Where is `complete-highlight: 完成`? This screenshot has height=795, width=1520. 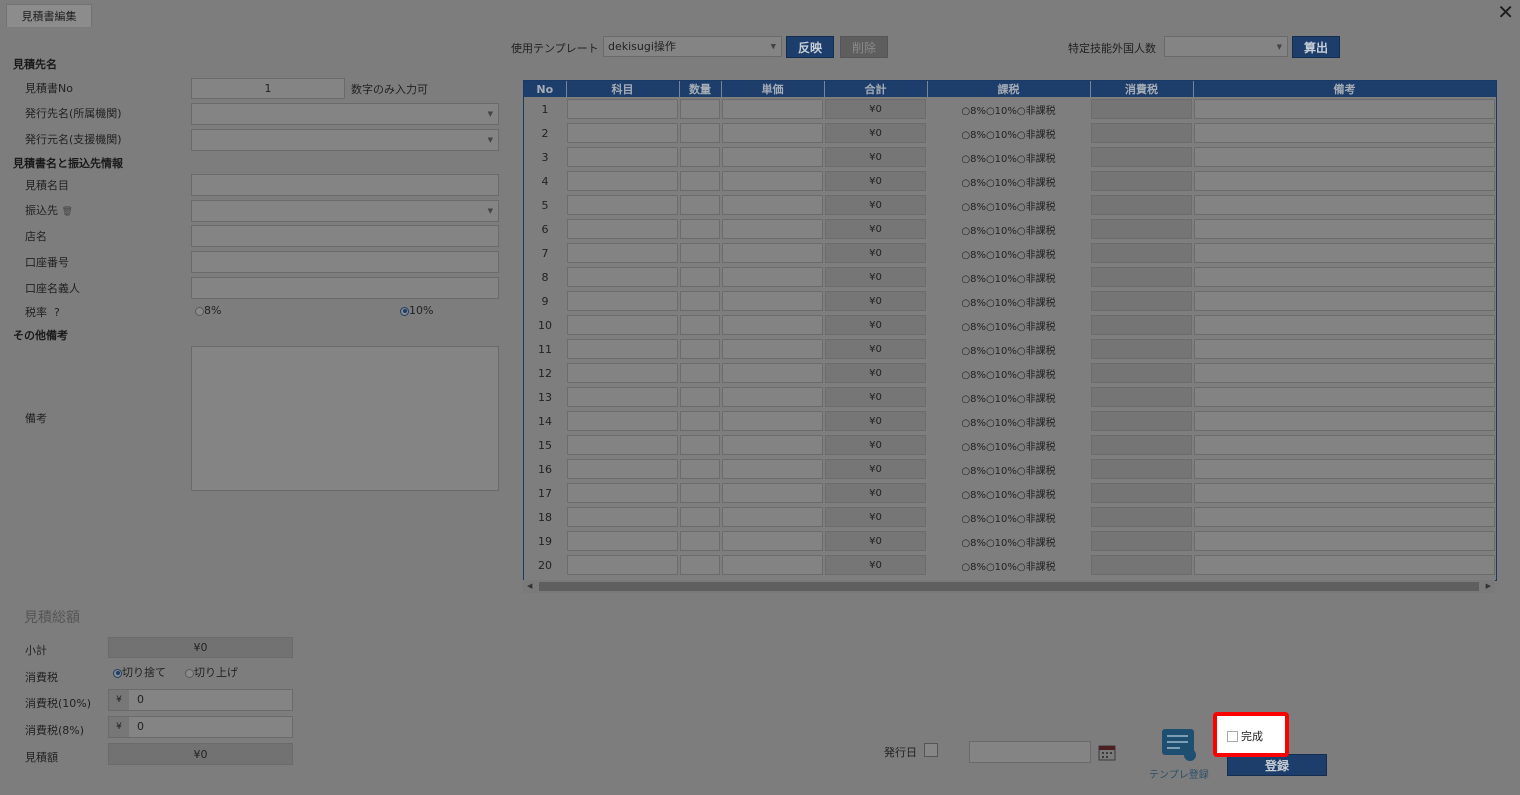 complete-highlight: 完成 is located at coordinates (1251, 734).